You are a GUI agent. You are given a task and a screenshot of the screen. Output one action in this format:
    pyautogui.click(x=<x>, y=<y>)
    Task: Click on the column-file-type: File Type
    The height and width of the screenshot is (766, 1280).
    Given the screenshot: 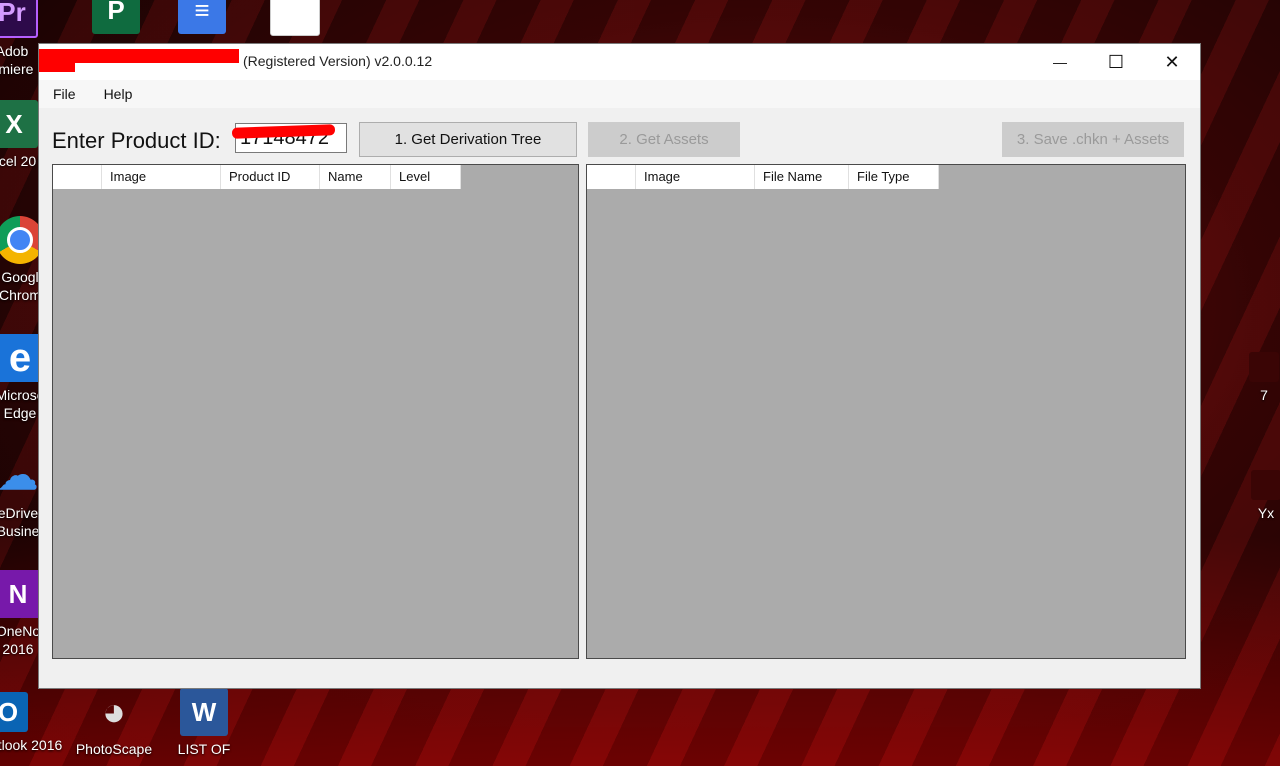 What is the action you would take?
    pyautogui.click(x=894, y=177)
    